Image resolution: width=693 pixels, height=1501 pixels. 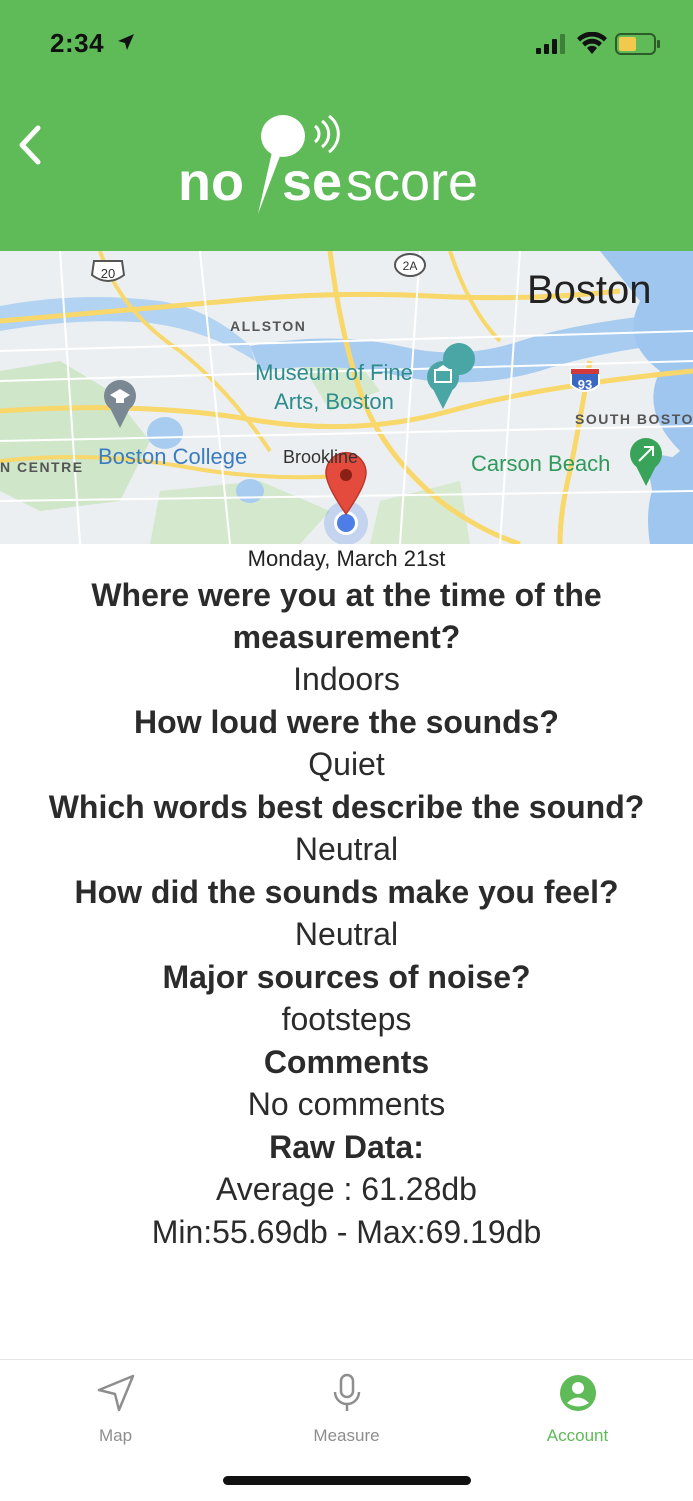 I want to click on answer-comments: No comments, so click(x=346, y=1104).